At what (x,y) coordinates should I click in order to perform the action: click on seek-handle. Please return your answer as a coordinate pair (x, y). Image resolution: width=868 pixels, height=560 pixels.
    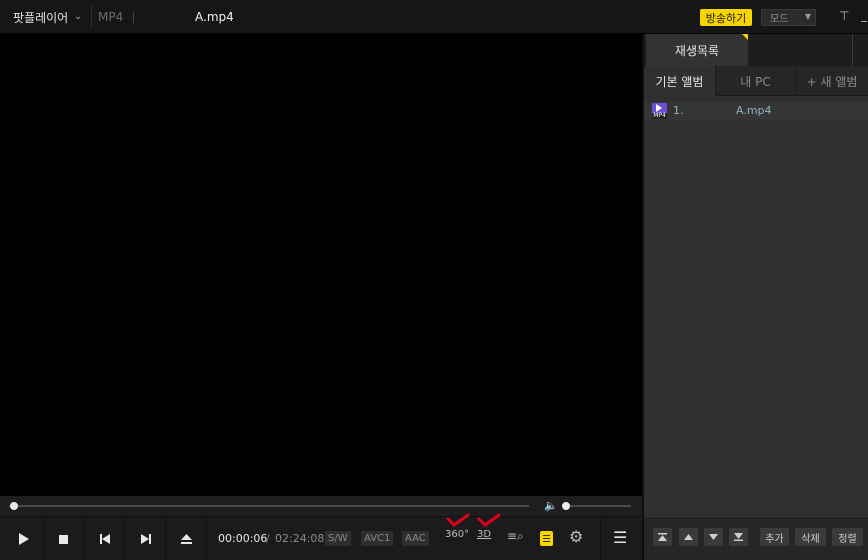
    Looking at the image, I should click on (14, 506).